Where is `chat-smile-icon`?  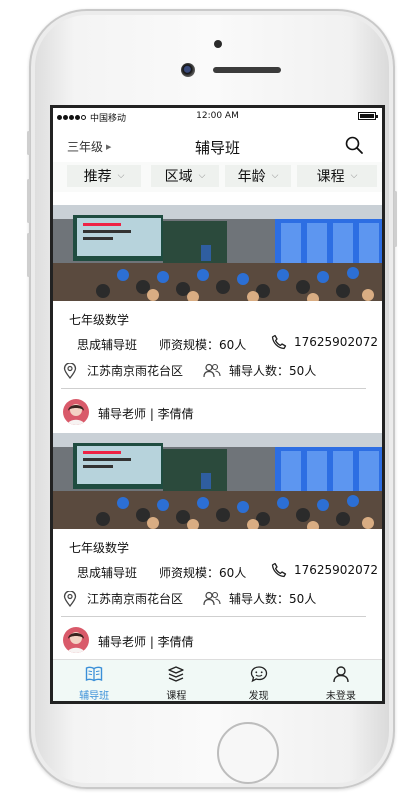 chat-smile-icon is located at coordinates (258, 674).